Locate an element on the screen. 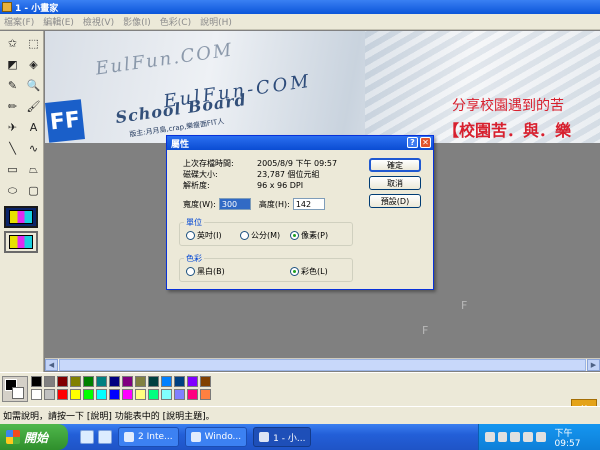 This screenshot has width=600, height=450. brush-icon: 🖌 is located at coordinates (33, 106).